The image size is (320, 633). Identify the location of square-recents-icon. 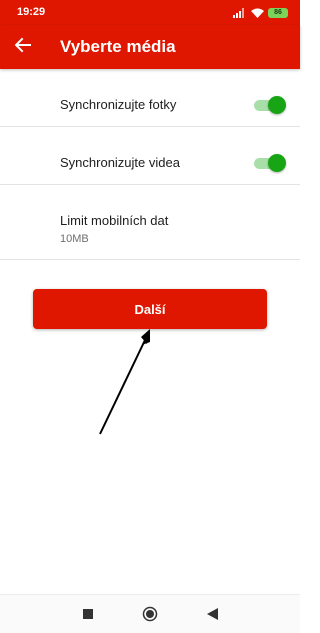
(88, 614).